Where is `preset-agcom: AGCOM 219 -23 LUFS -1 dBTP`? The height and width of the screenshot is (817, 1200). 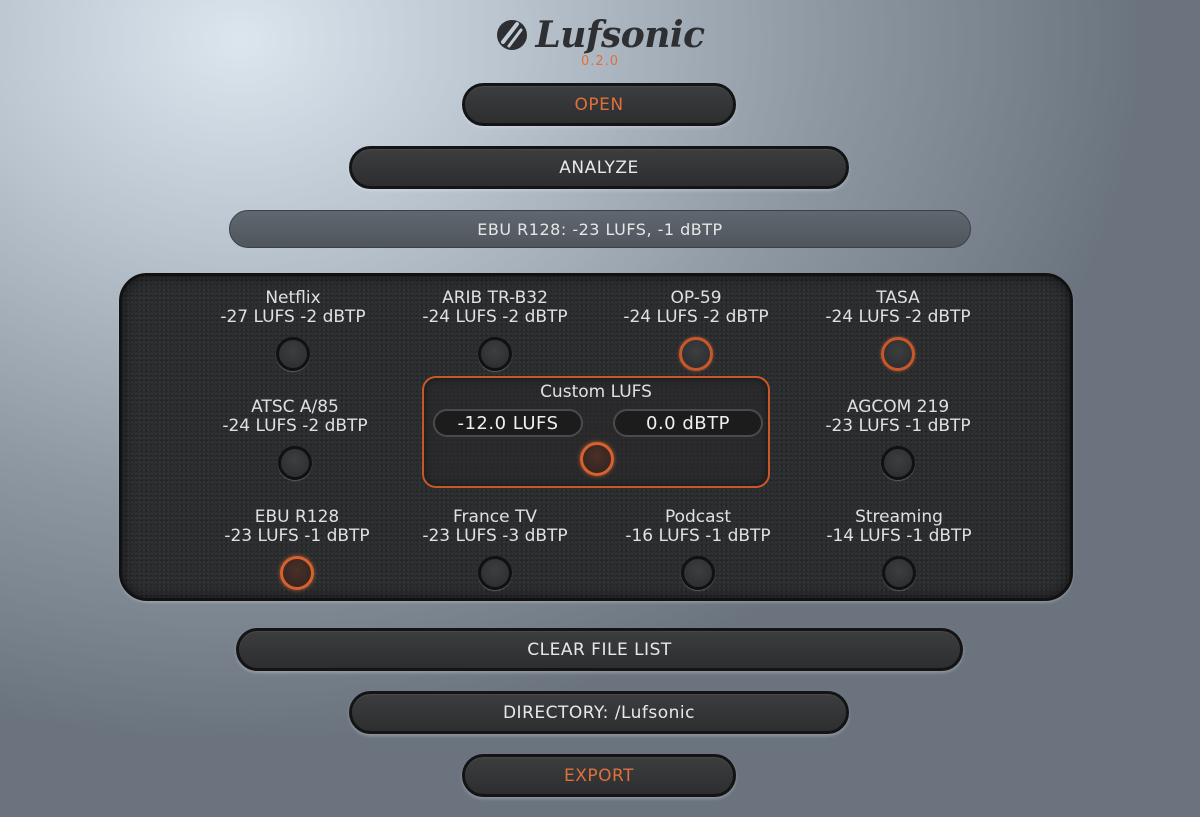
preset-agcom: AGCOM 219 -23 LUFS -1 dBTP is located at coordinates (898, 439).